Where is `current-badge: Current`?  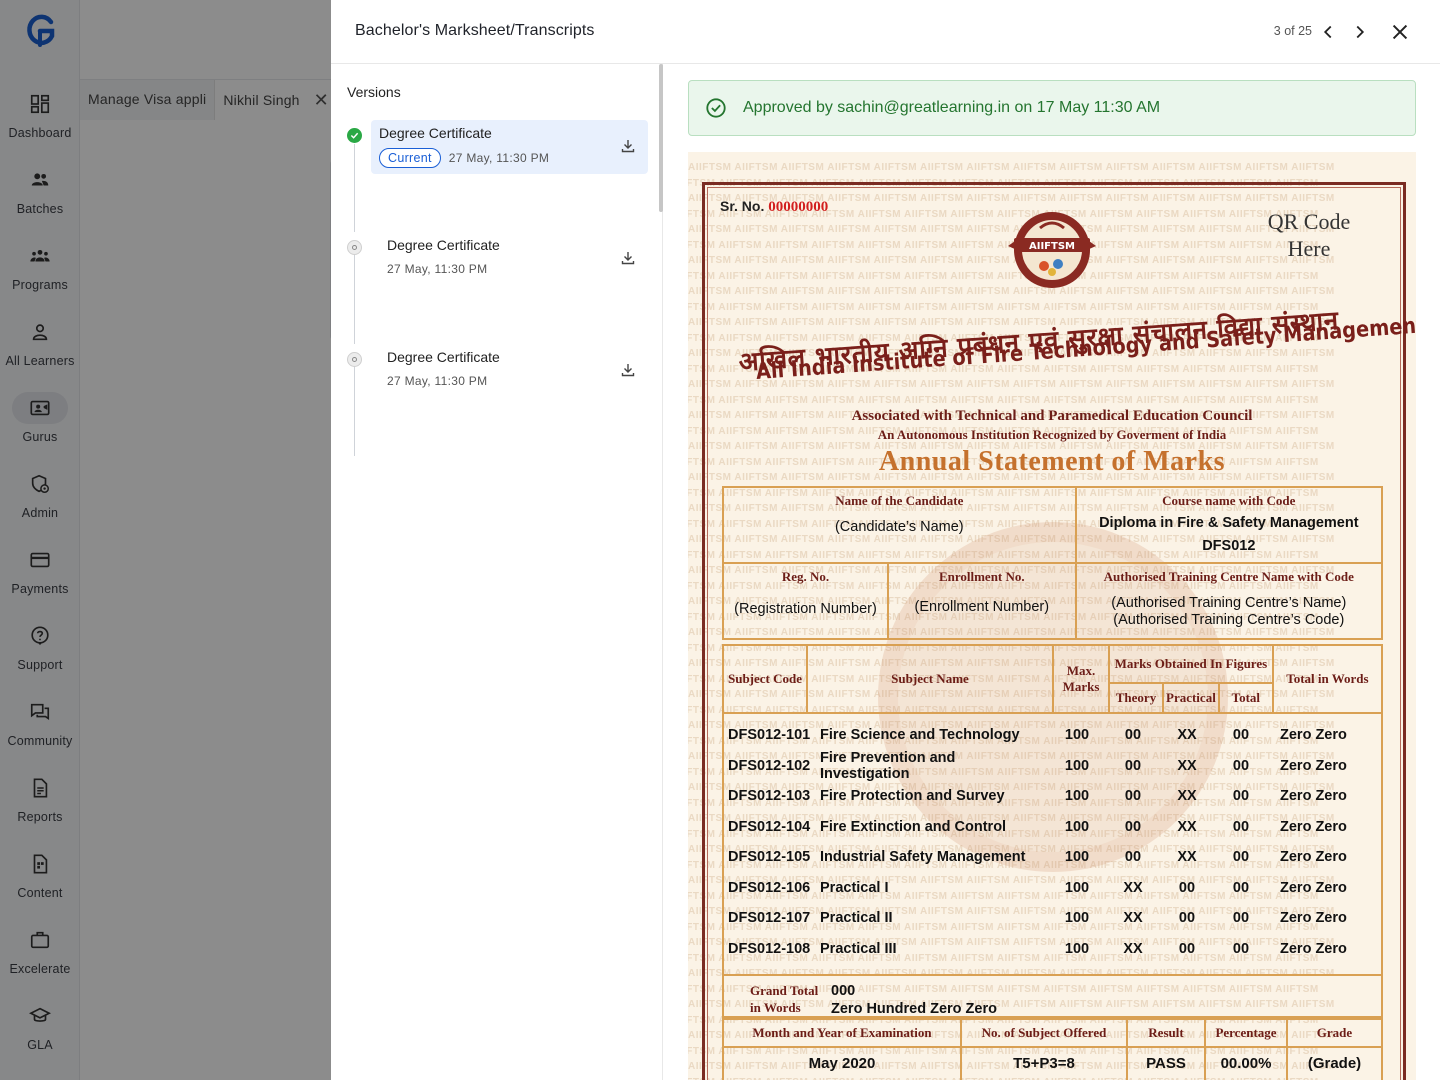
current-badge: Current is located at coordinates (410, 158).